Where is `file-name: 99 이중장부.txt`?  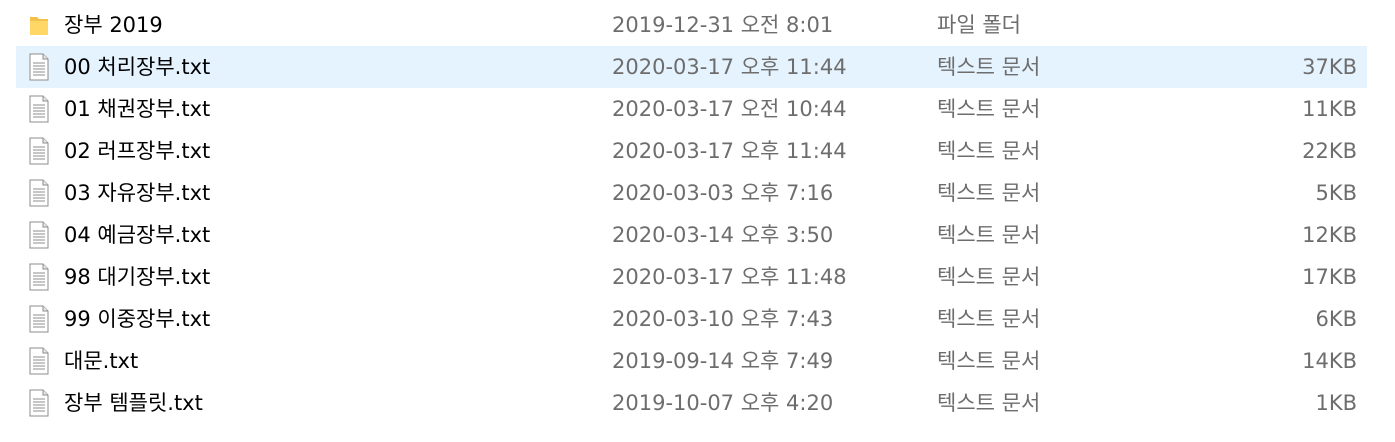
file-name: 99 이중장부.txt is located at coordinates (137, 319).